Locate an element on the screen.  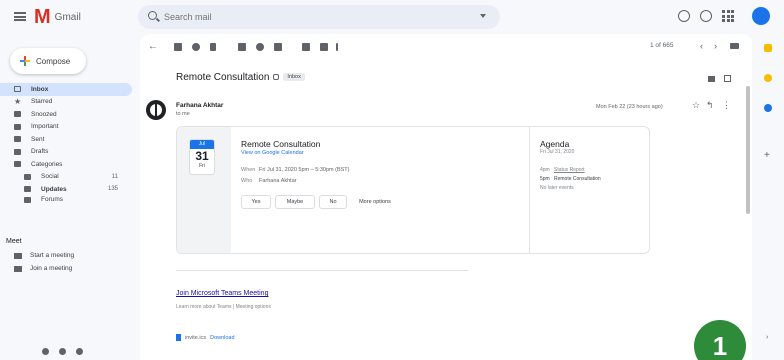
mark-unread-icon is located at coordinates (242, 47).